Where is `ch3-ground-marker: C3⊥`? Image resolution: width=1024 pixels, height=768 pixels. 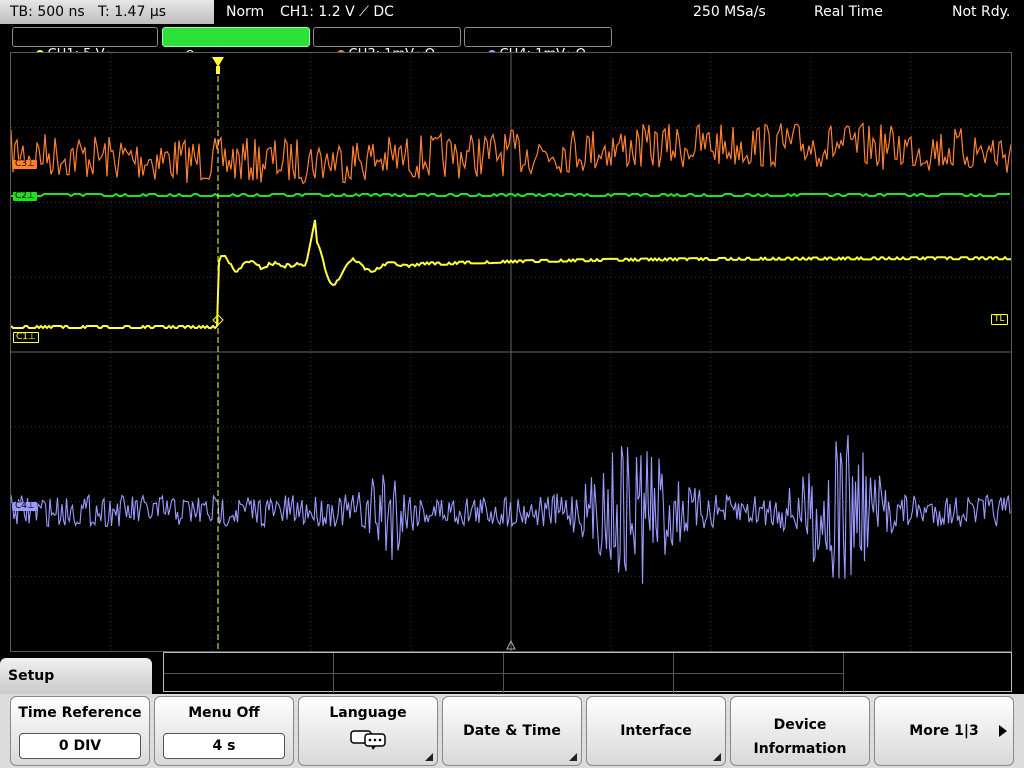
ch3-ground-marker: C3⊥ is located at coordinates (25, 164).